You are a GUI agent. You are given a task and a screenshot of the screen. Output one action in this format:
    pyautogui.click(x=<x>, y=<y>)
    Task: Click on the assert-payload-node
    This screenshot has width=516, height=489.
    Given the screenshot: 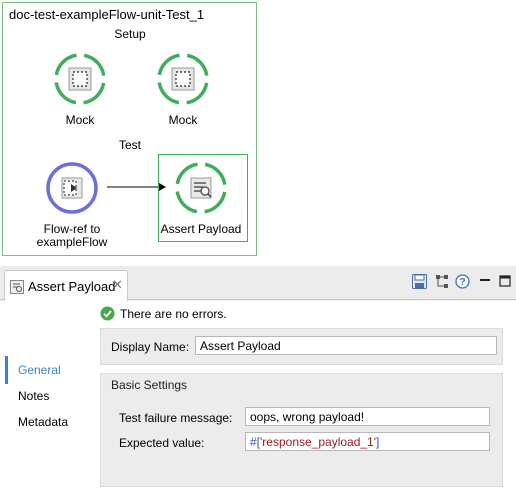 What is the action you would take?
    pyautogui.click(x=201, y=188)
    